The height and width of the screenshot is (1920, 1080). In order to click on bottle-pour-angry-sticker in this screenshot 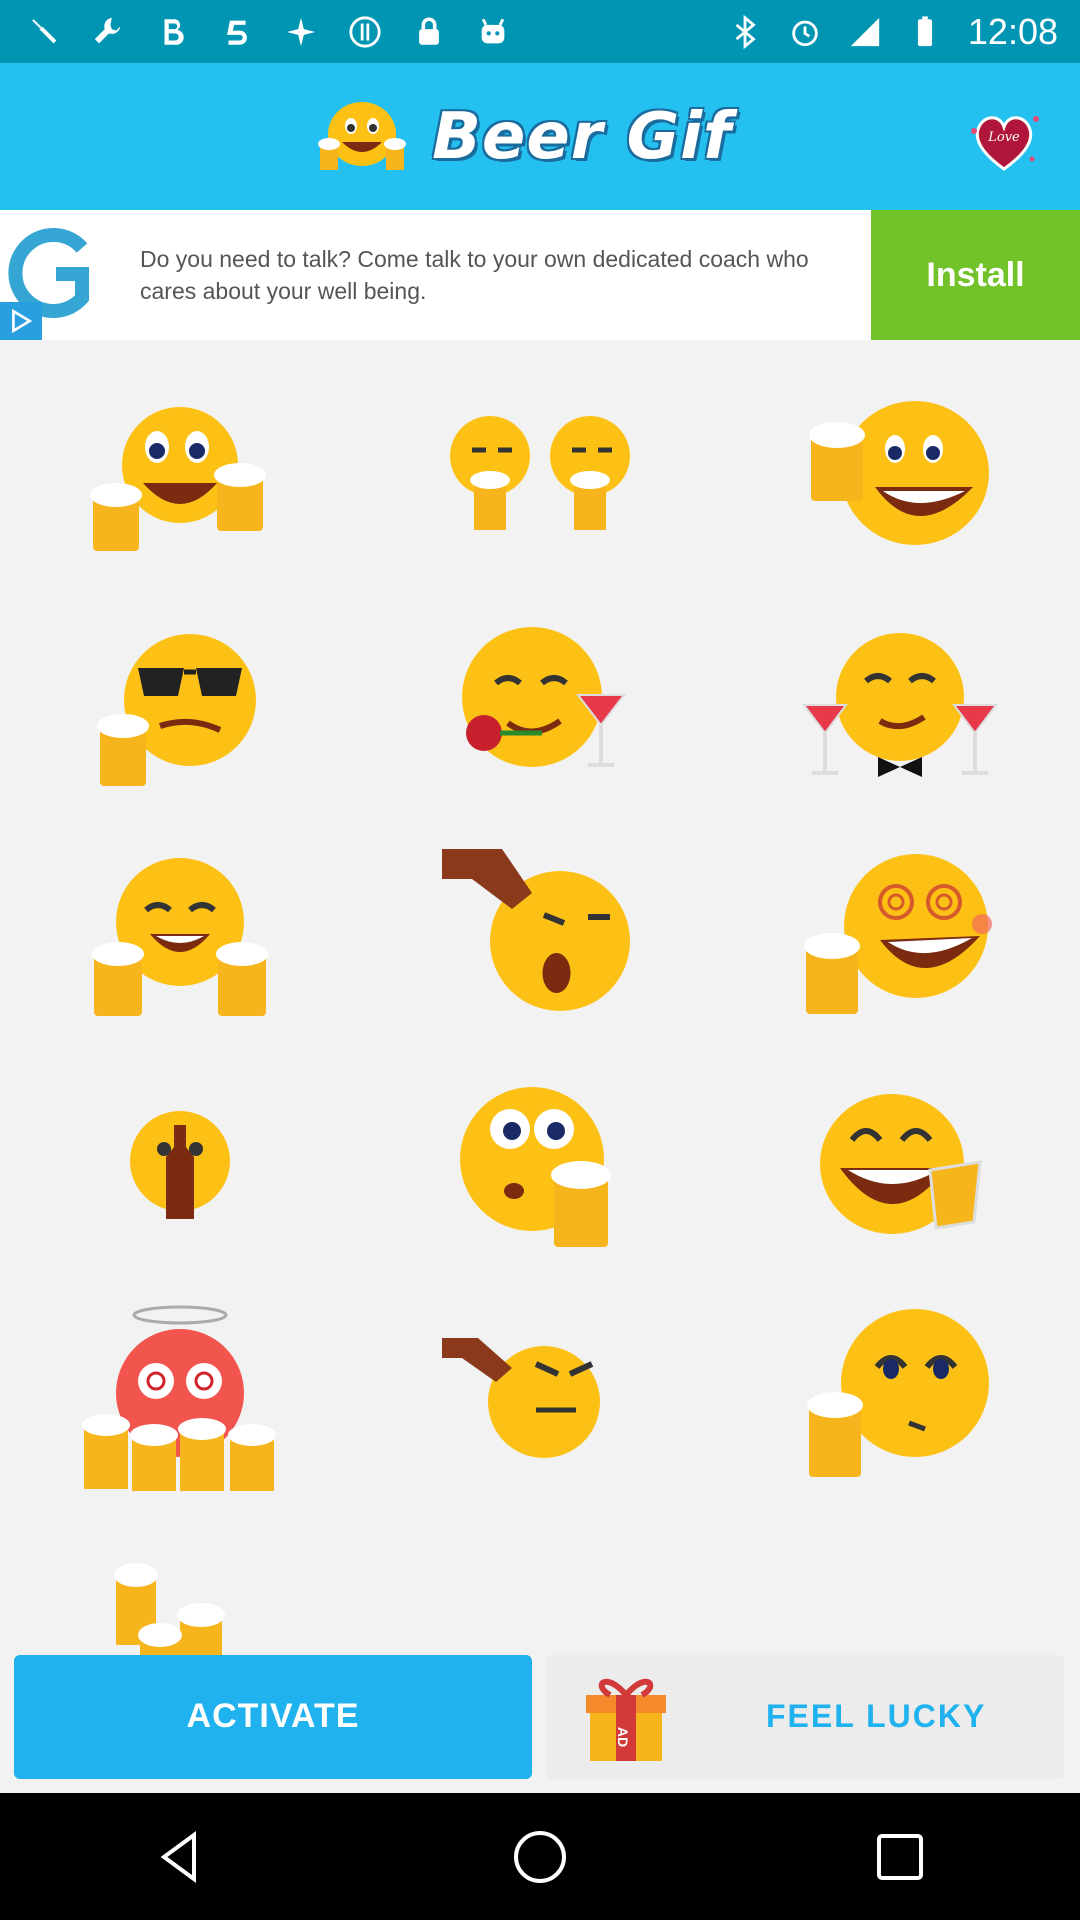, I will do `click(521, 1398)`.